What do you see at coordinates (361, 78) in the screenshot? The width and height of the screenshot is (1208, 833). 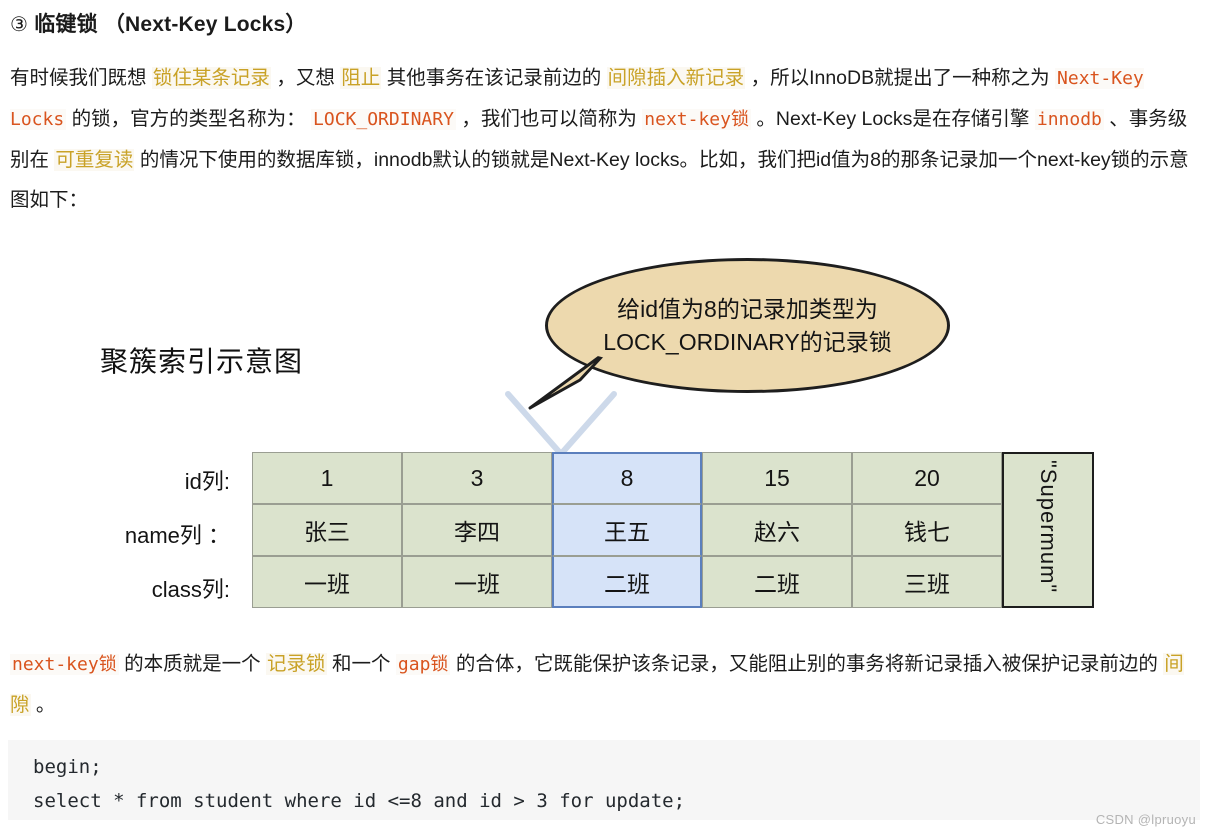 I see `highlight-prevent: 阻止` at bounding box center [361, 78].